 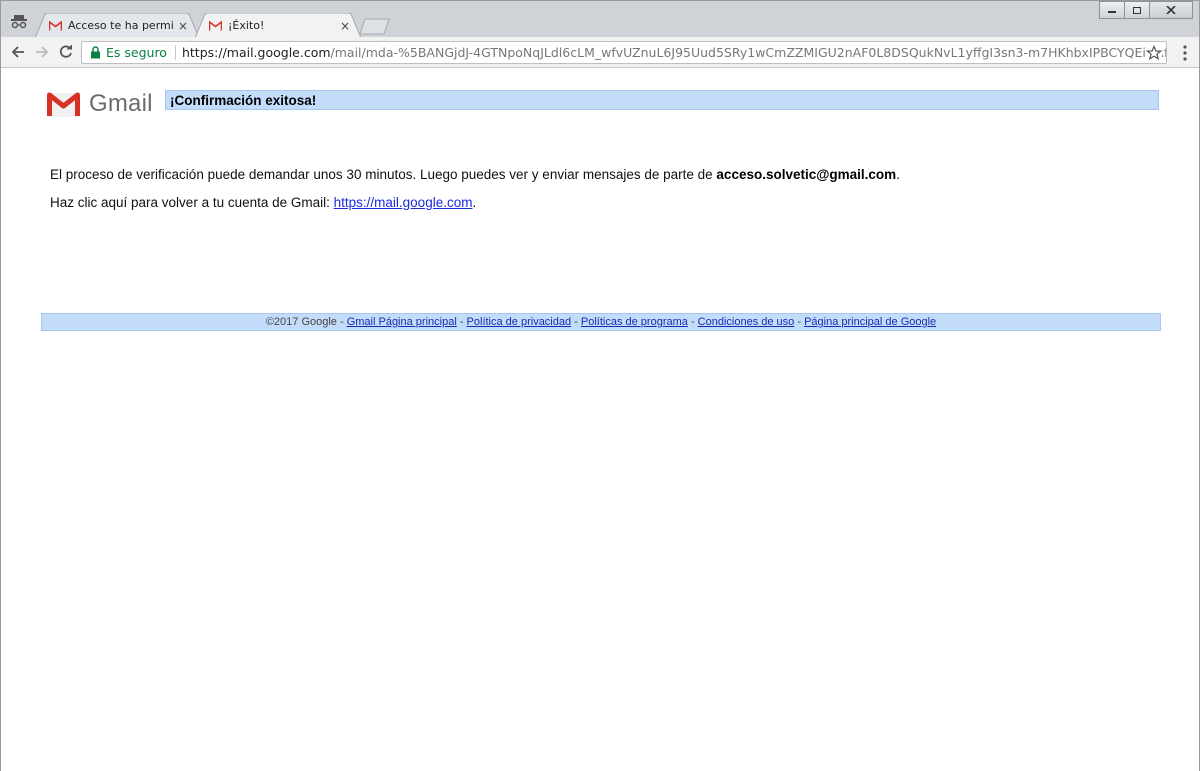 What do you see at coordinates (1154, 53) in the screenshot?
I see `star-icon` at bounding box center [1154, 53].